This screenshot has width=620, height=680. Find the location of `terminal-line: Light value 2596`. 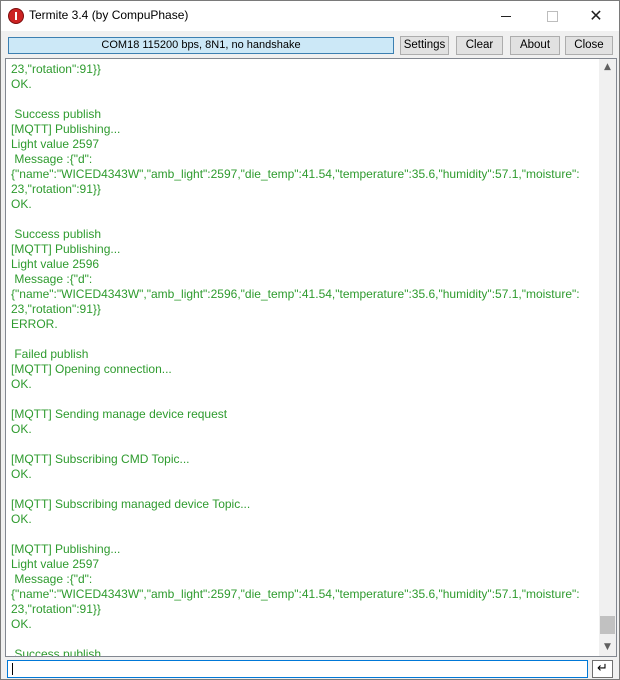

terminal-line: Light value 2596 is located at coordinates (55, 264).